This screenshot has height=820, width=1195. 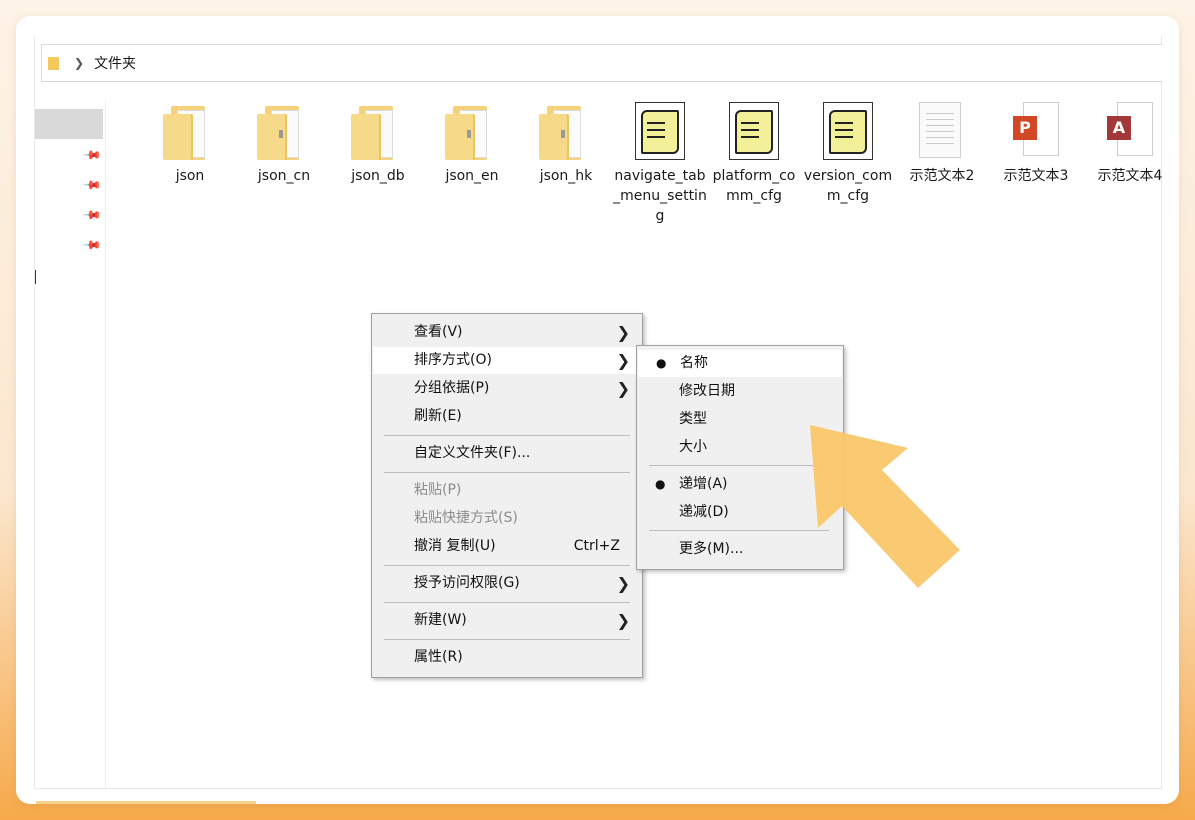 I want to click on menu-item-label: 修改日期, so click(x=707, y=391).